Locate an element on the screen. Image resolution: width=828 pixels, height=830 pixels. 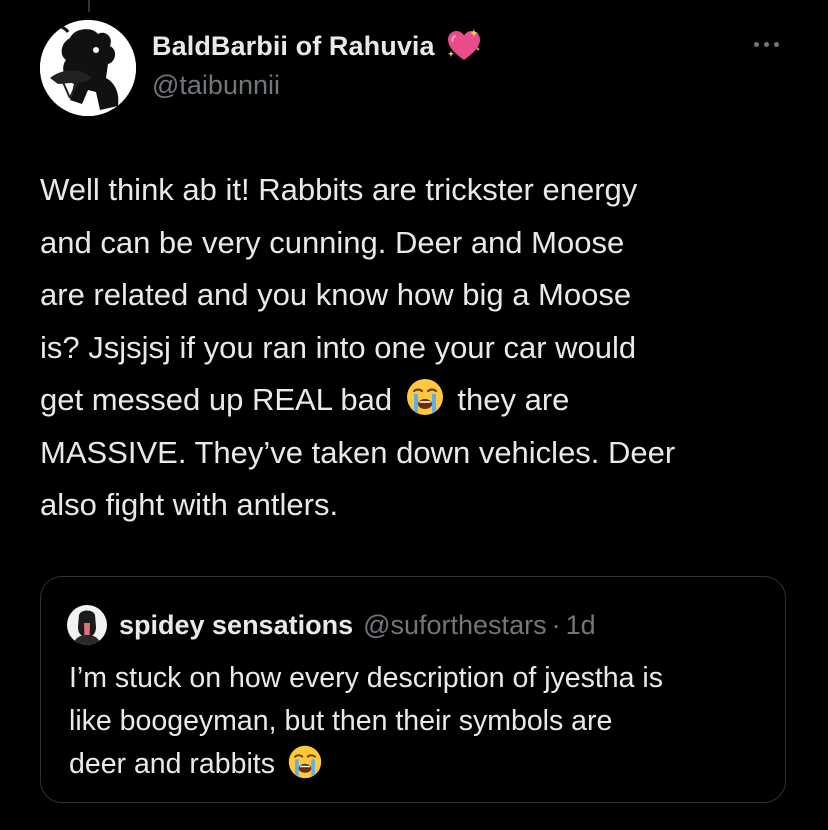
sparkling-heart-icon is located at coordinates (463, 44).